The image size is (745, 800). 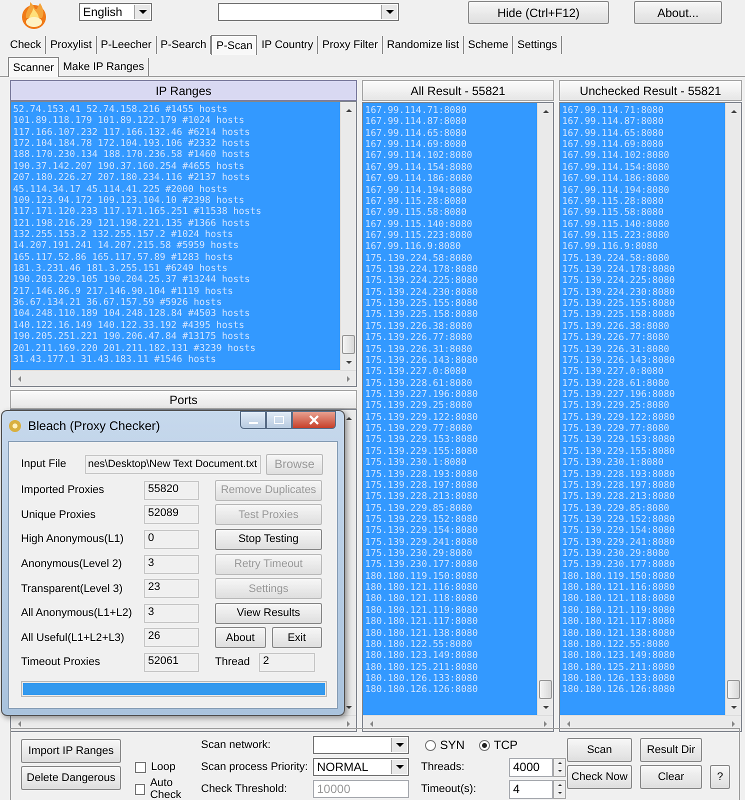 What do you see at coordinates (117, 302) in the screenshot?
I see `list-item: 36.67.134.21 36.67.157.59 #5926 hosts` at bounding box center [117, 302].